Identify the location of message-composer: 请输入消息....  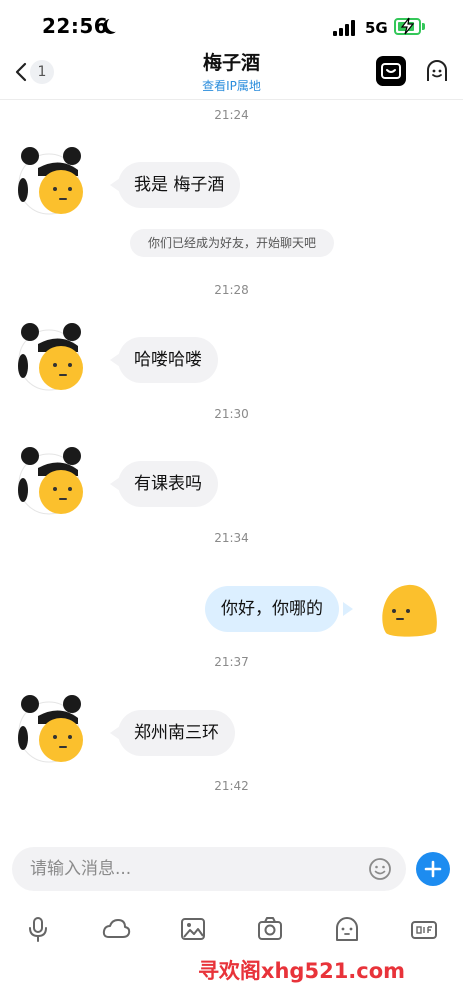
(231, 869).